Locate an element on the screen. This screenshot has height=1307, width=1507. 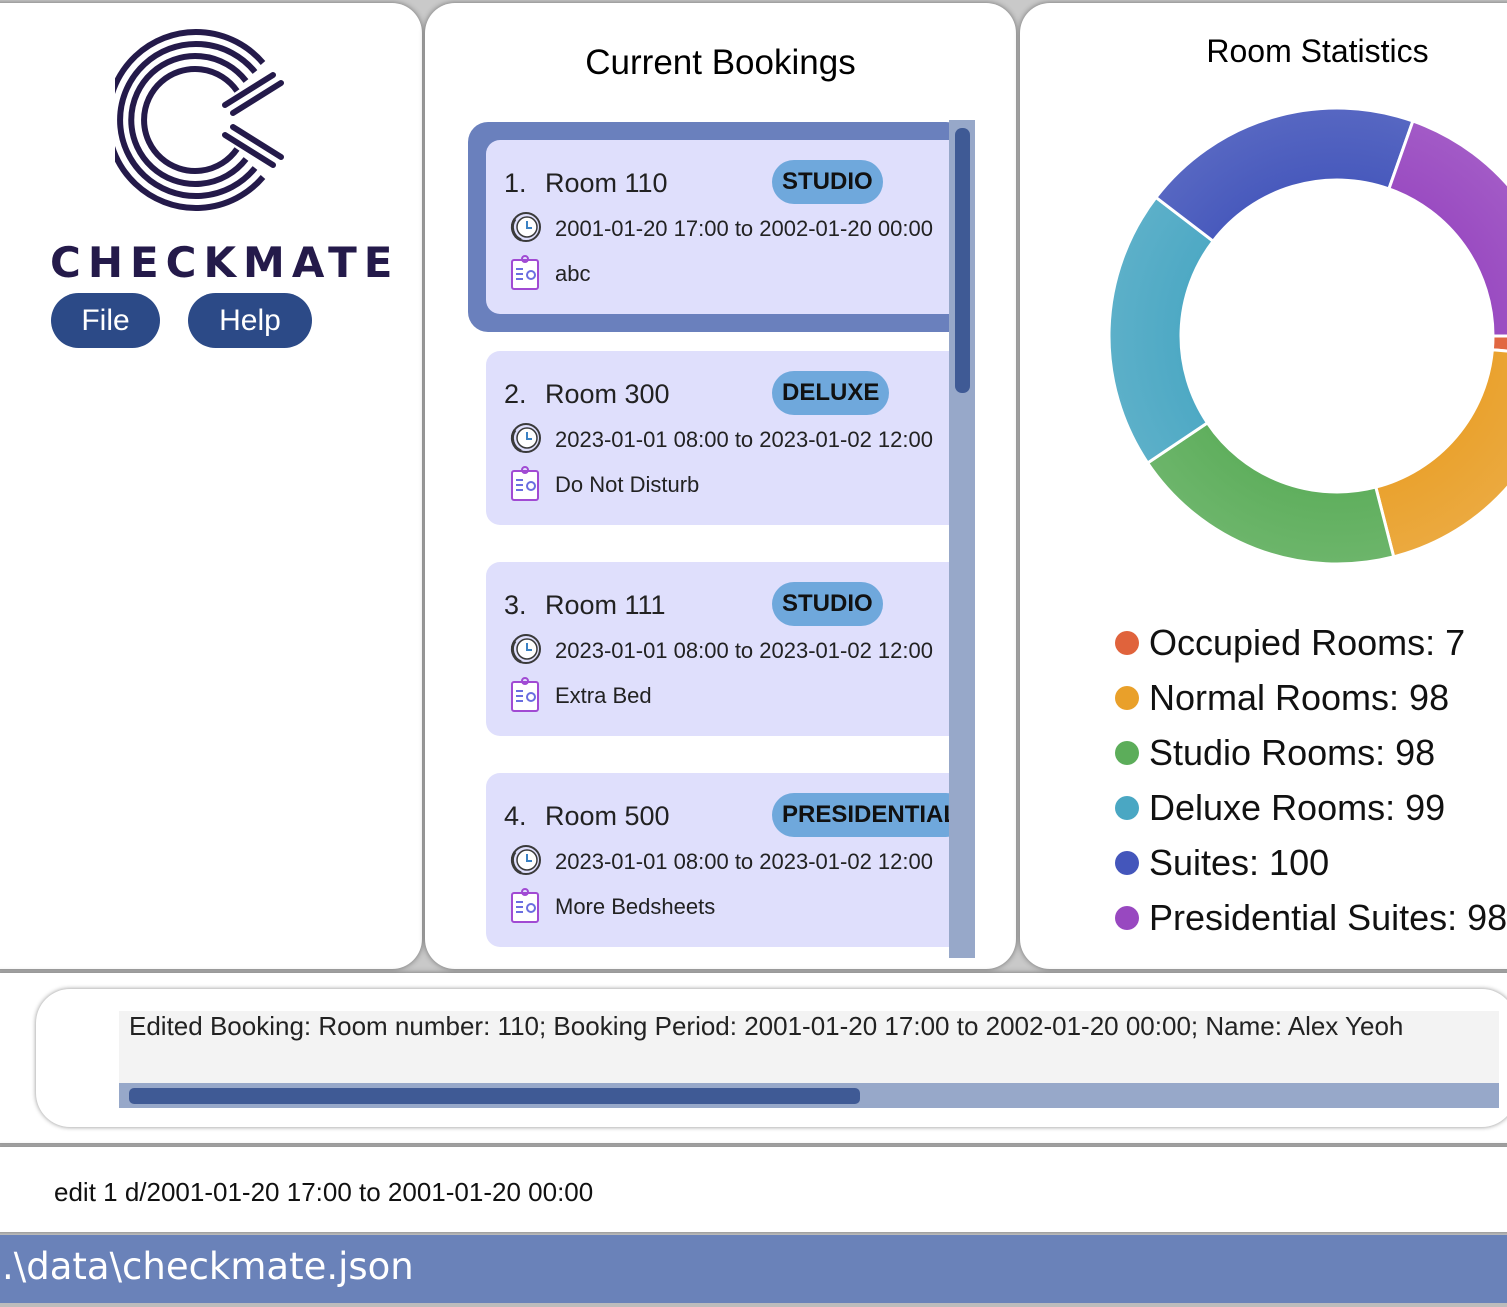
save-file-path: .\data\checkmate.json is located at coordinates (208, 1266).